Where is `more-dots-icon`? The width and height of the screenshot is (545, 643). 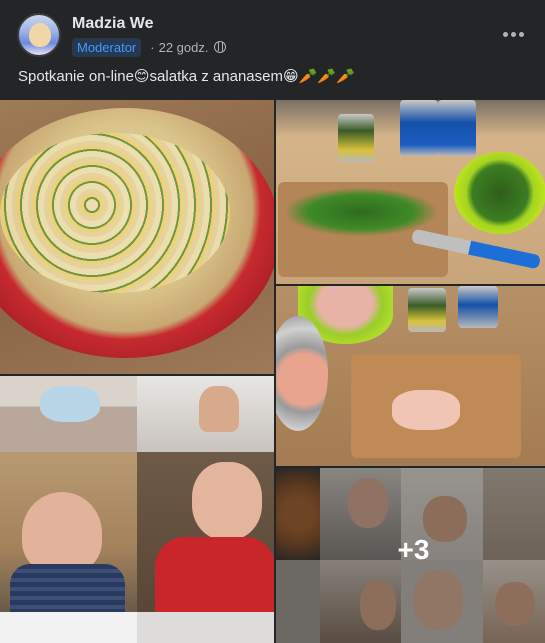
more-dots-icon is located at coordinates (505, 34).